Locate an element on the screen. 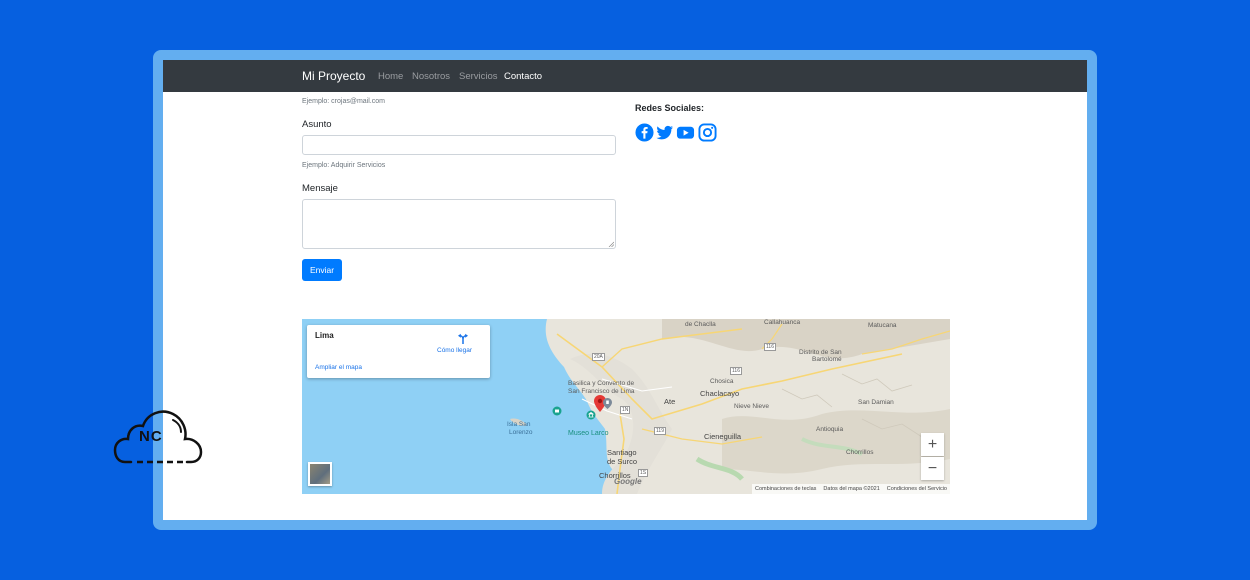 This screenshot has height=580, width=1250. map-label-san-bartolome-2: Bartolomé is located at coordinates (827, 359).